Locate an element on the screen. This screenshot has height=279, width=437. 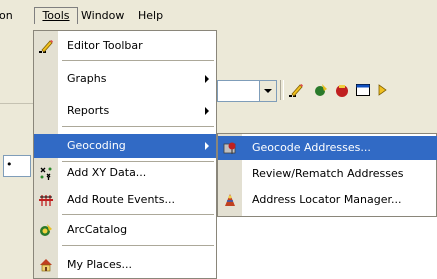
menu-bar: on Tools Window Help is located at coordinates (218, 15).